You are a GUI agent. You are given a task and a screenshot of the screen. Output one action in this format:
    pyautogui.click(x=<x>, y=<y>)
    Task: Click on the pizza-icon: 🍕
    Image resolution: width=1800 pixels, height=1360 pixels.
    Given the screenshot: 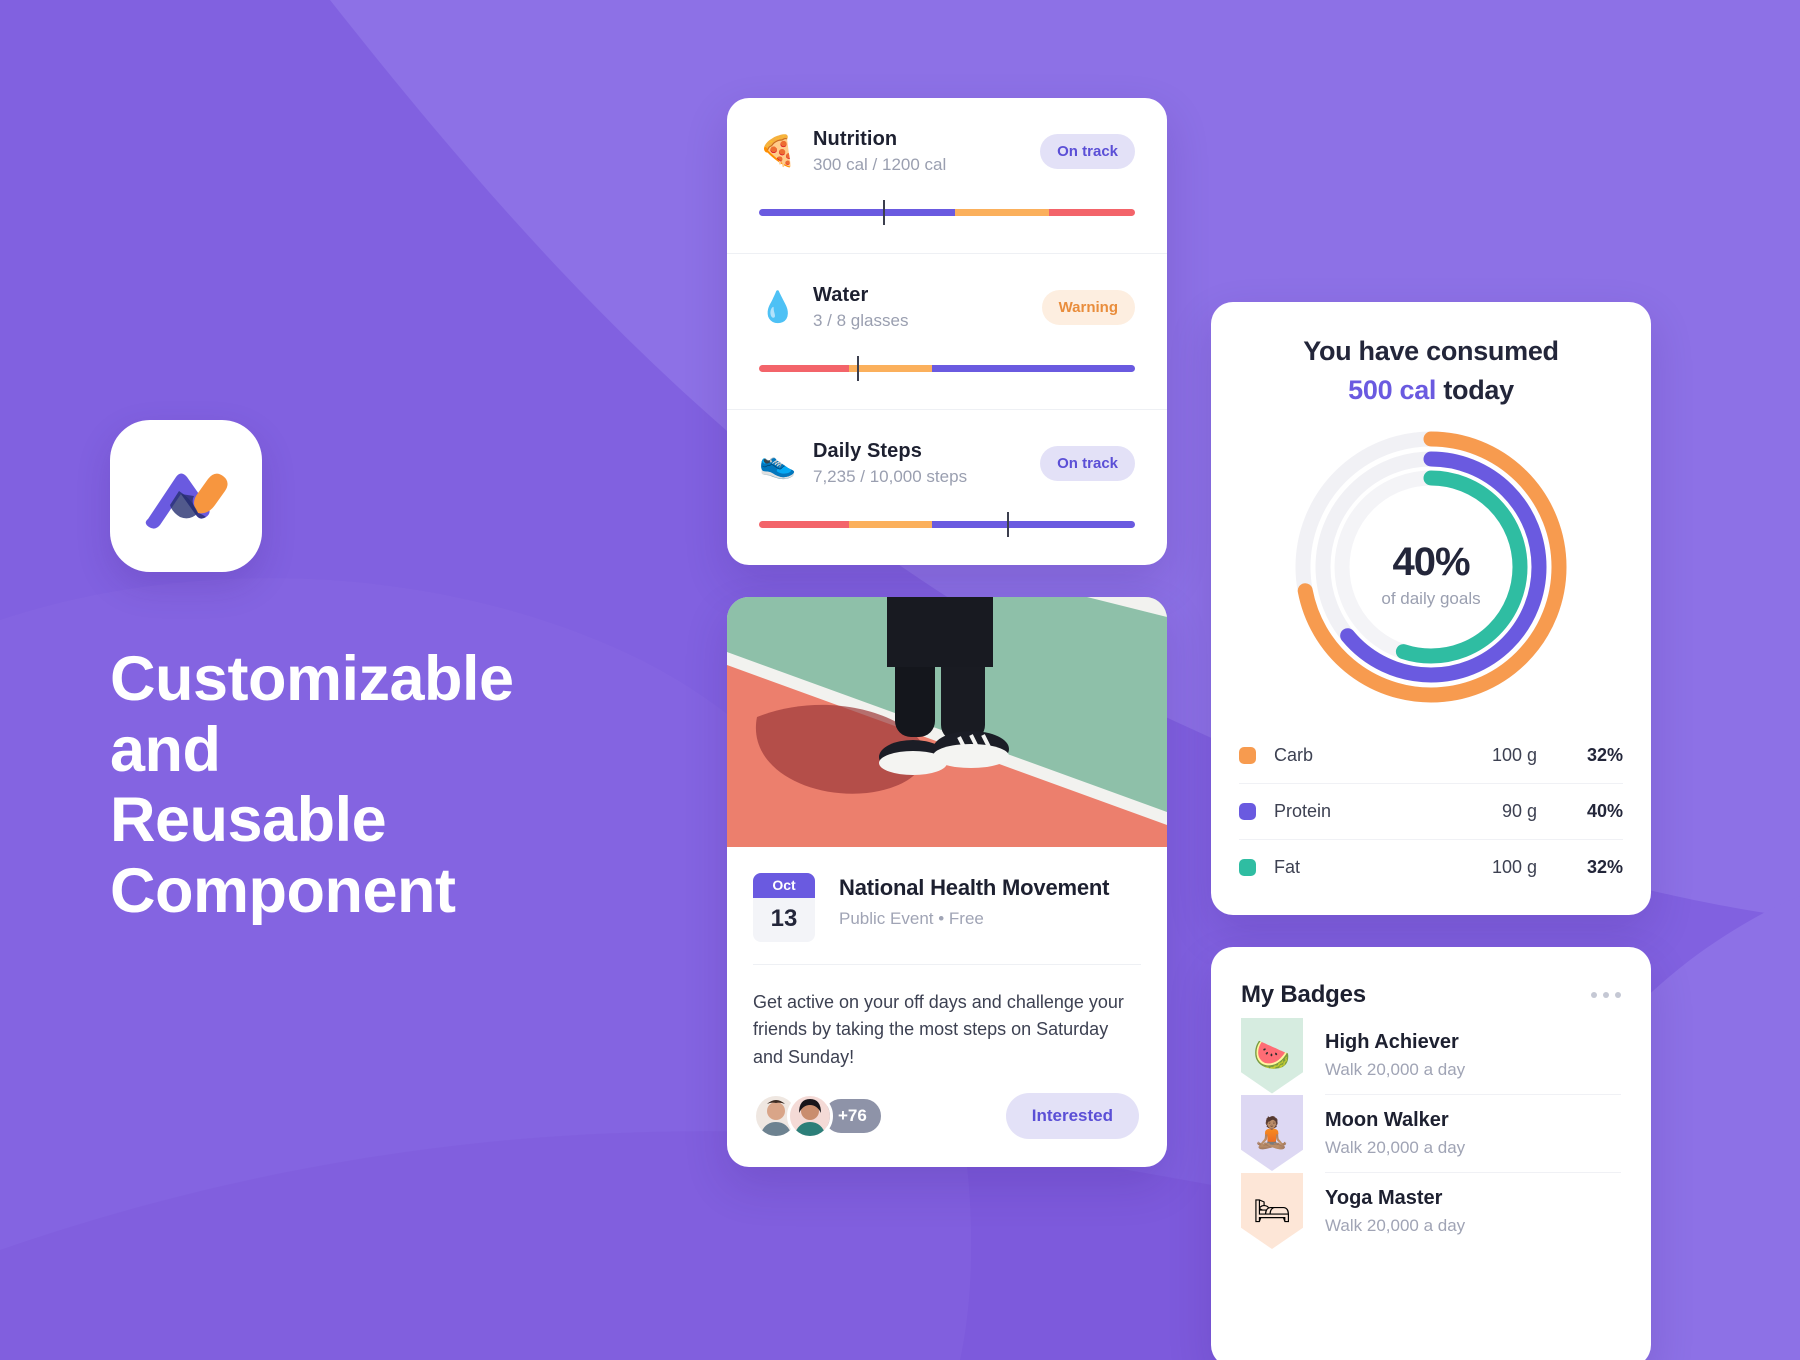 What is the action you would take?
    pyautogui.click(x=778, y=151)
    